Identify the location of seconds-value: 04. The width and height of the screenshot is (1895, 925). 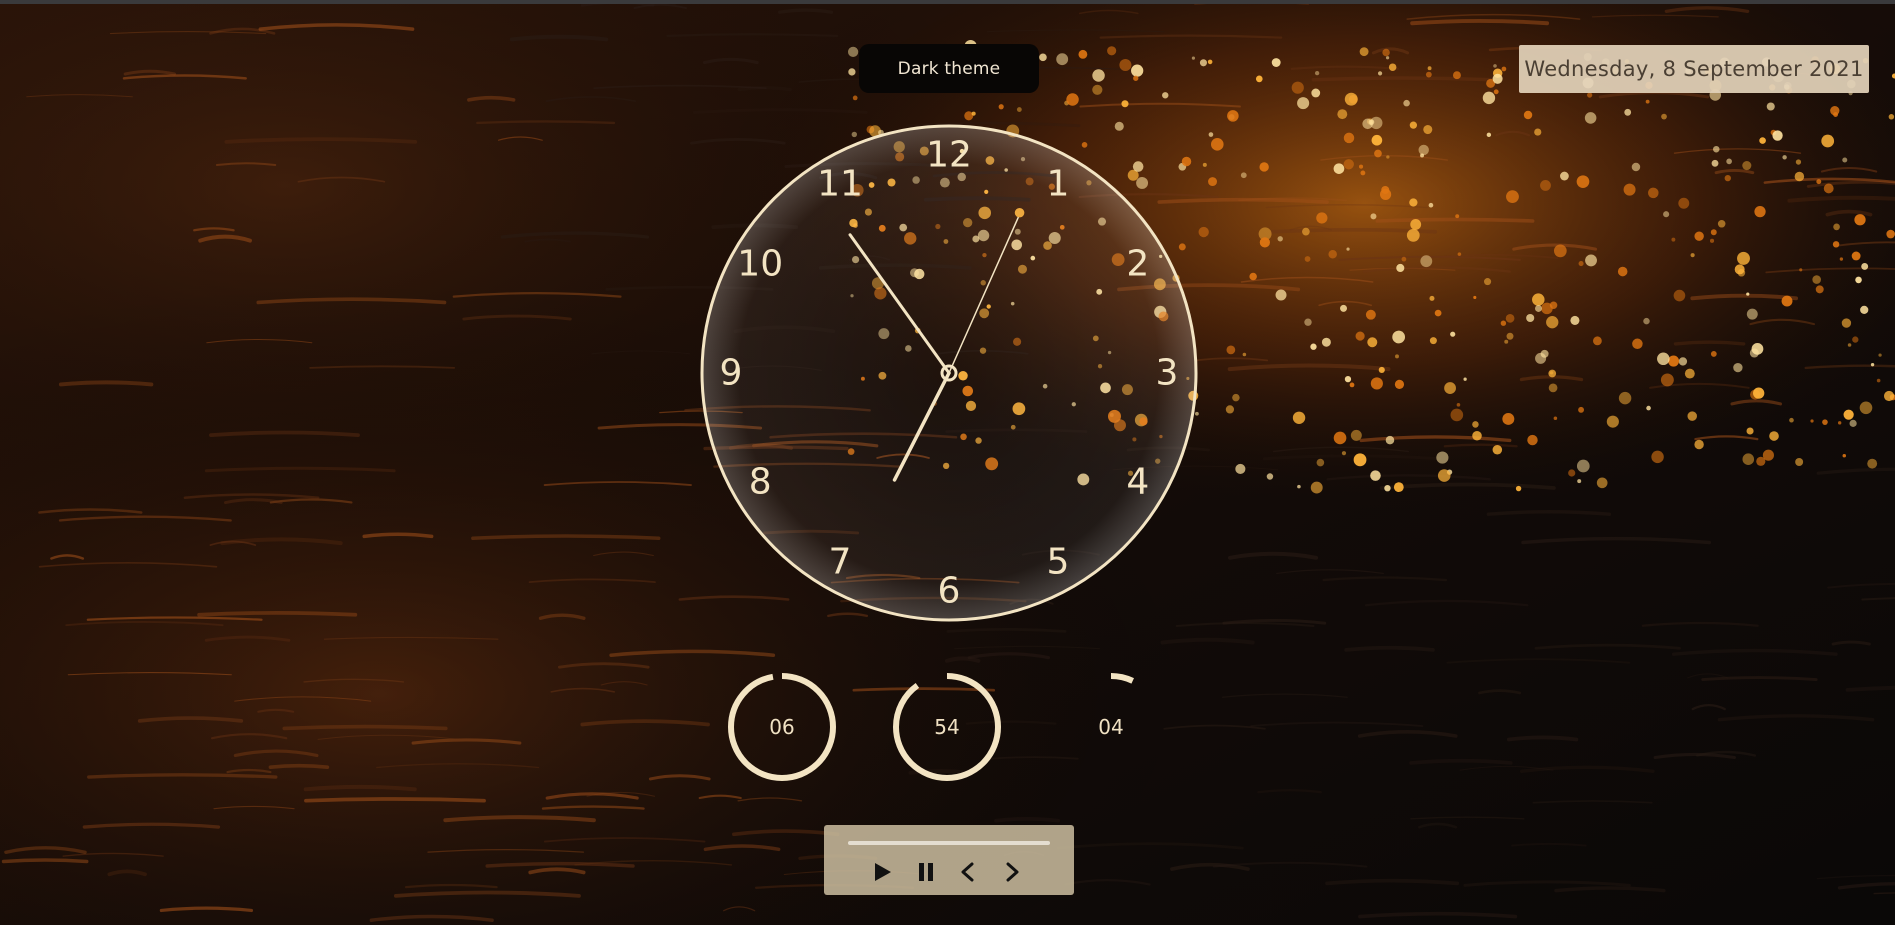
(1111, 727).